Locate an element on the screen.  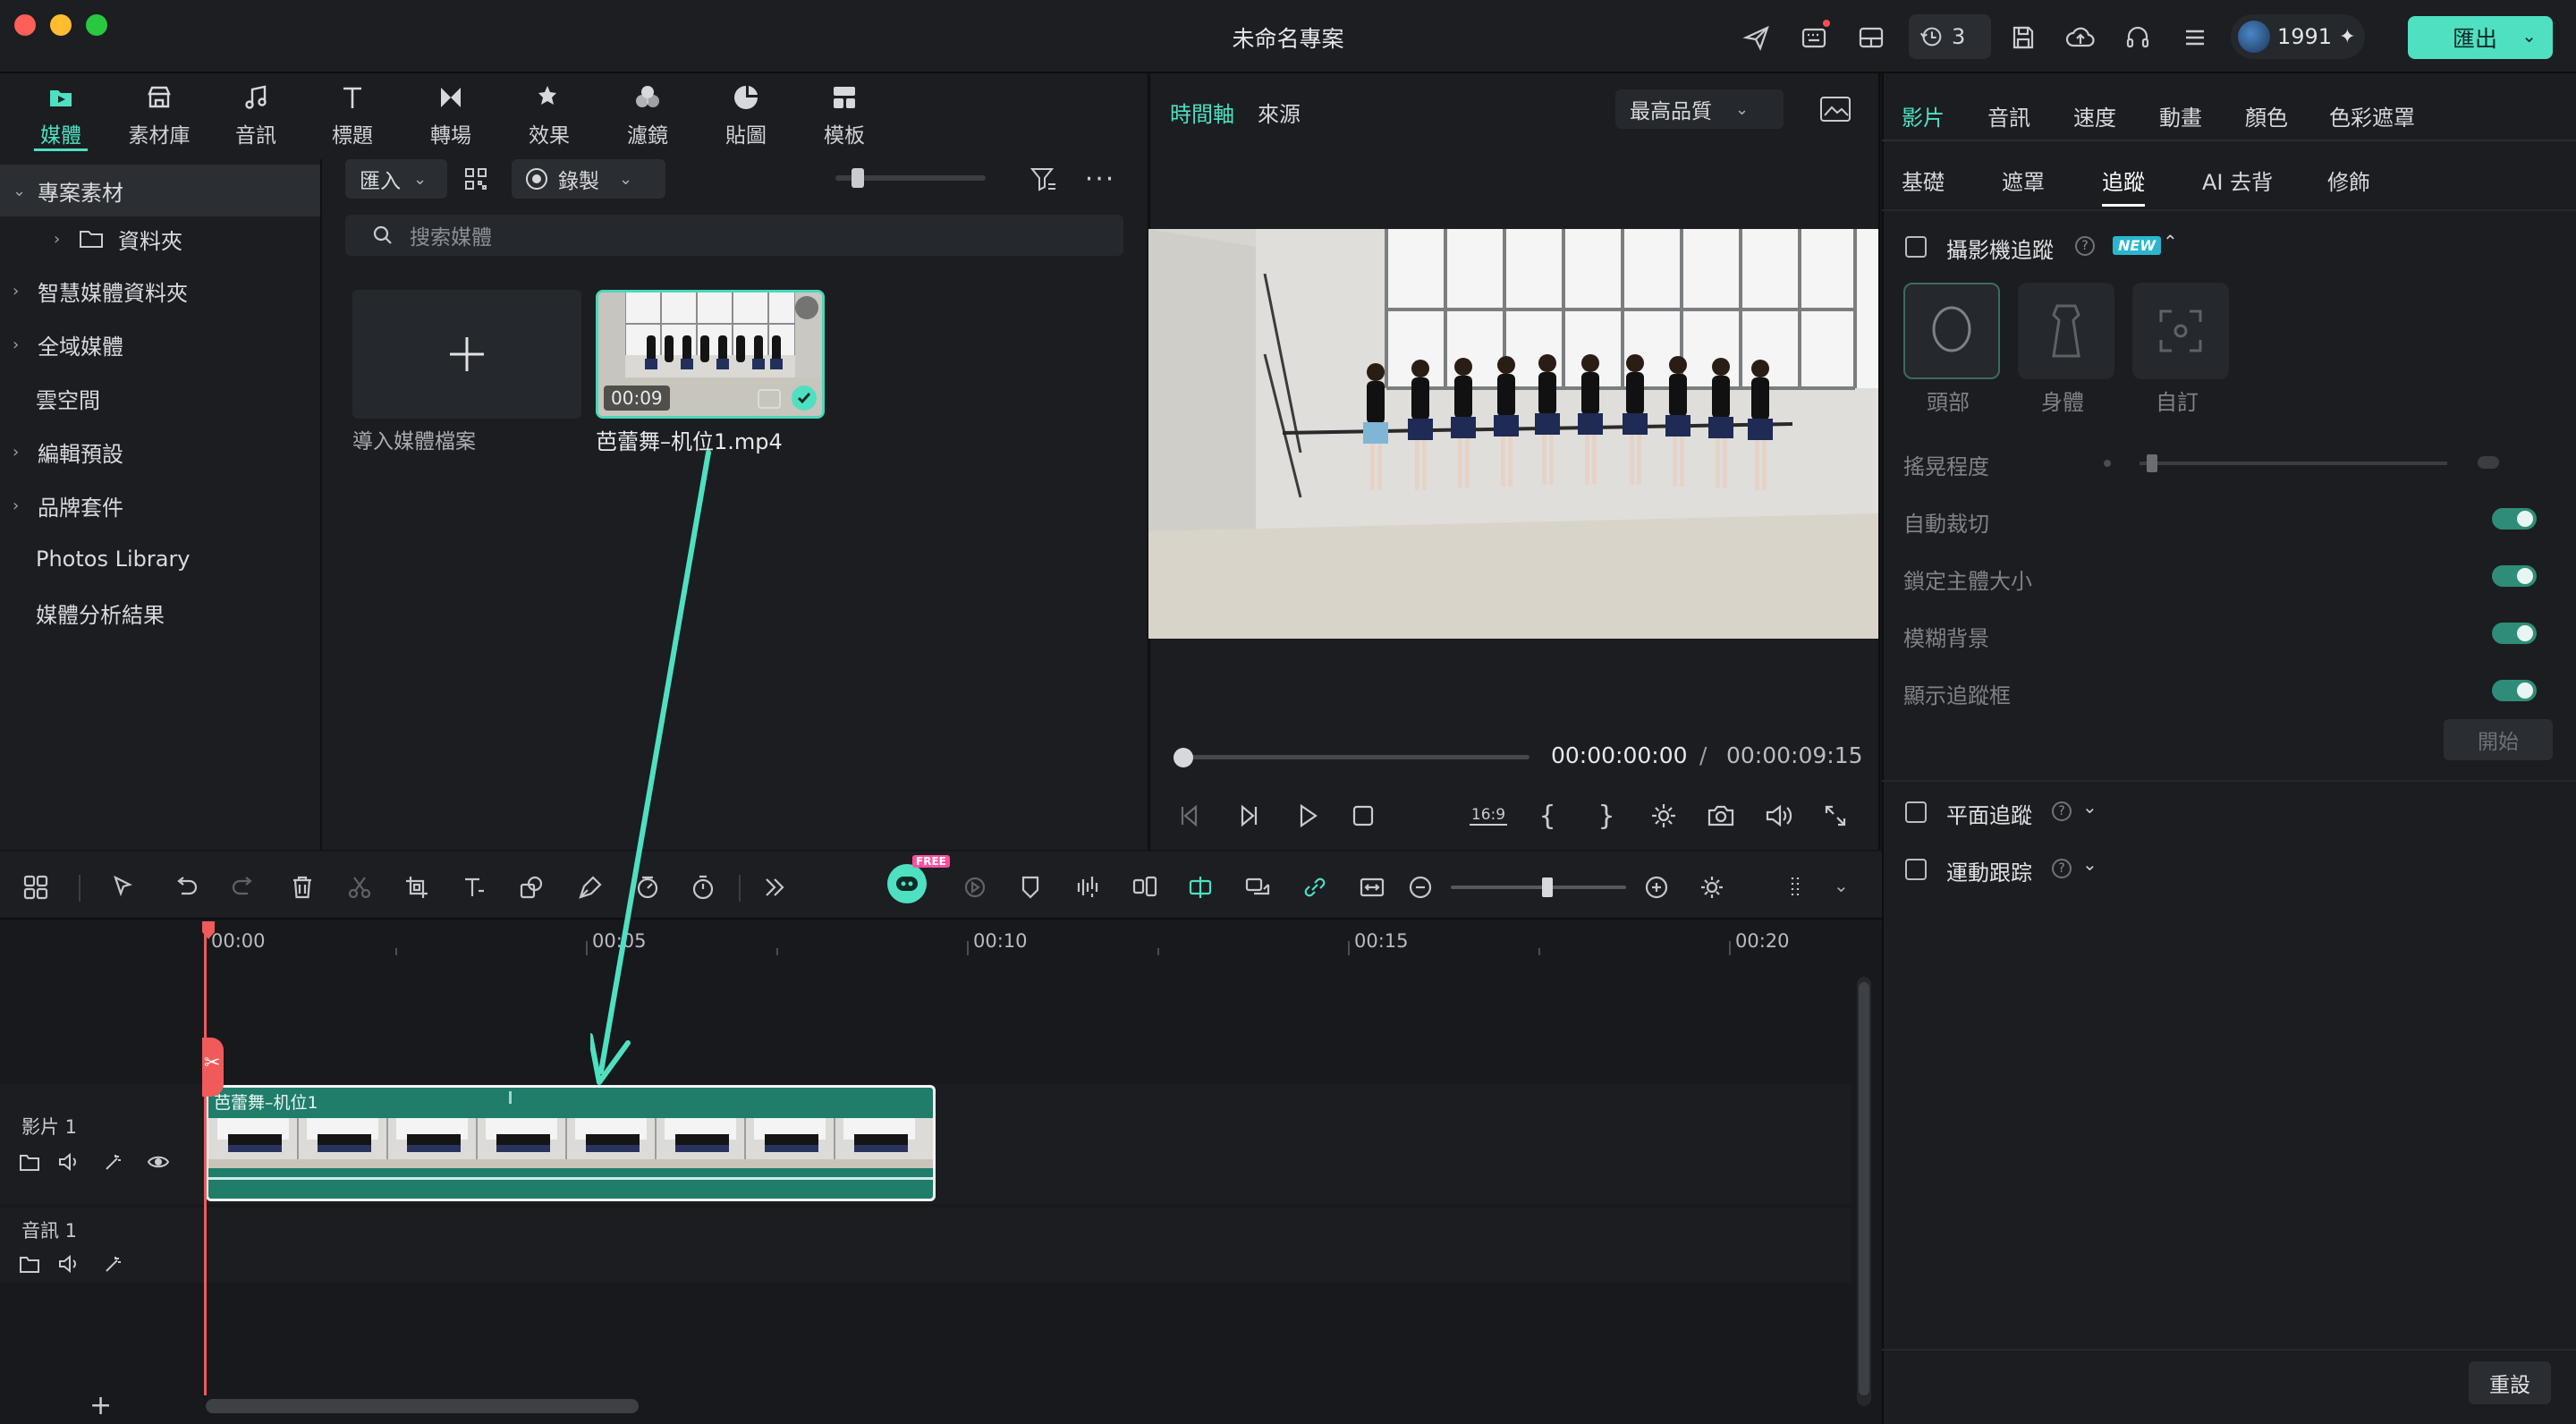
playhead-scissors-tab: ✂ is located at coordinates (213, 1067).